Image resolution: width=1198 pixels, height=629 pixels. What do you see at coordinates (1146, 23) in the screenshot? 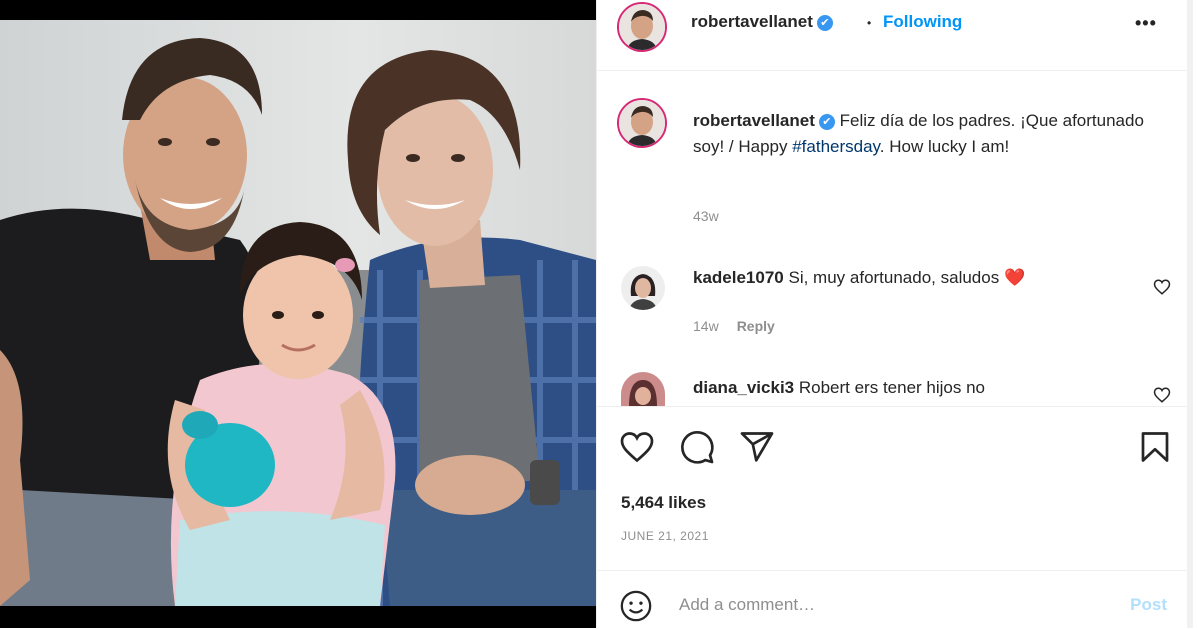
I see `more-options-icon: •••` at bounding box center [1146, 23].